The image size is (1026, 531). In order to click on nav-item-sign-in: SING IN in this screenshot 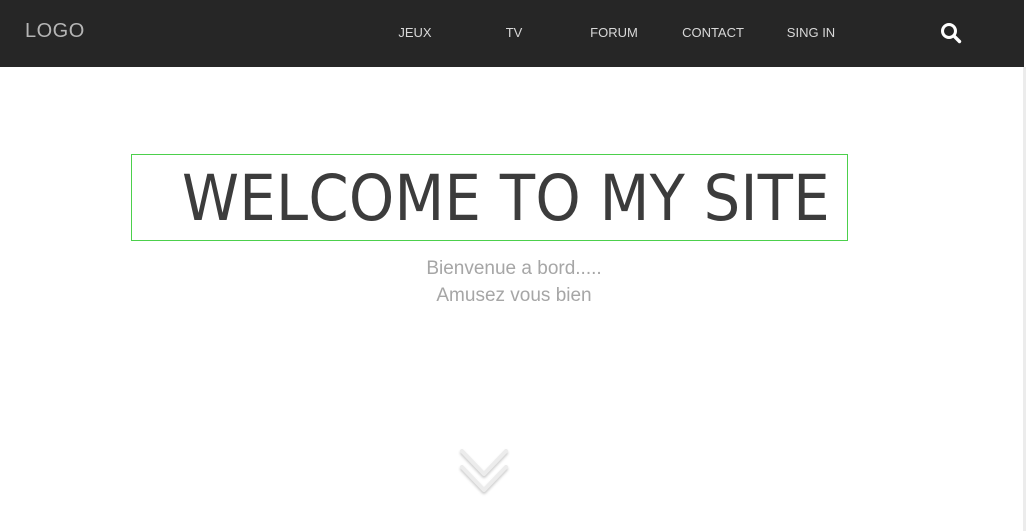, I will do `click(811, 32)`.